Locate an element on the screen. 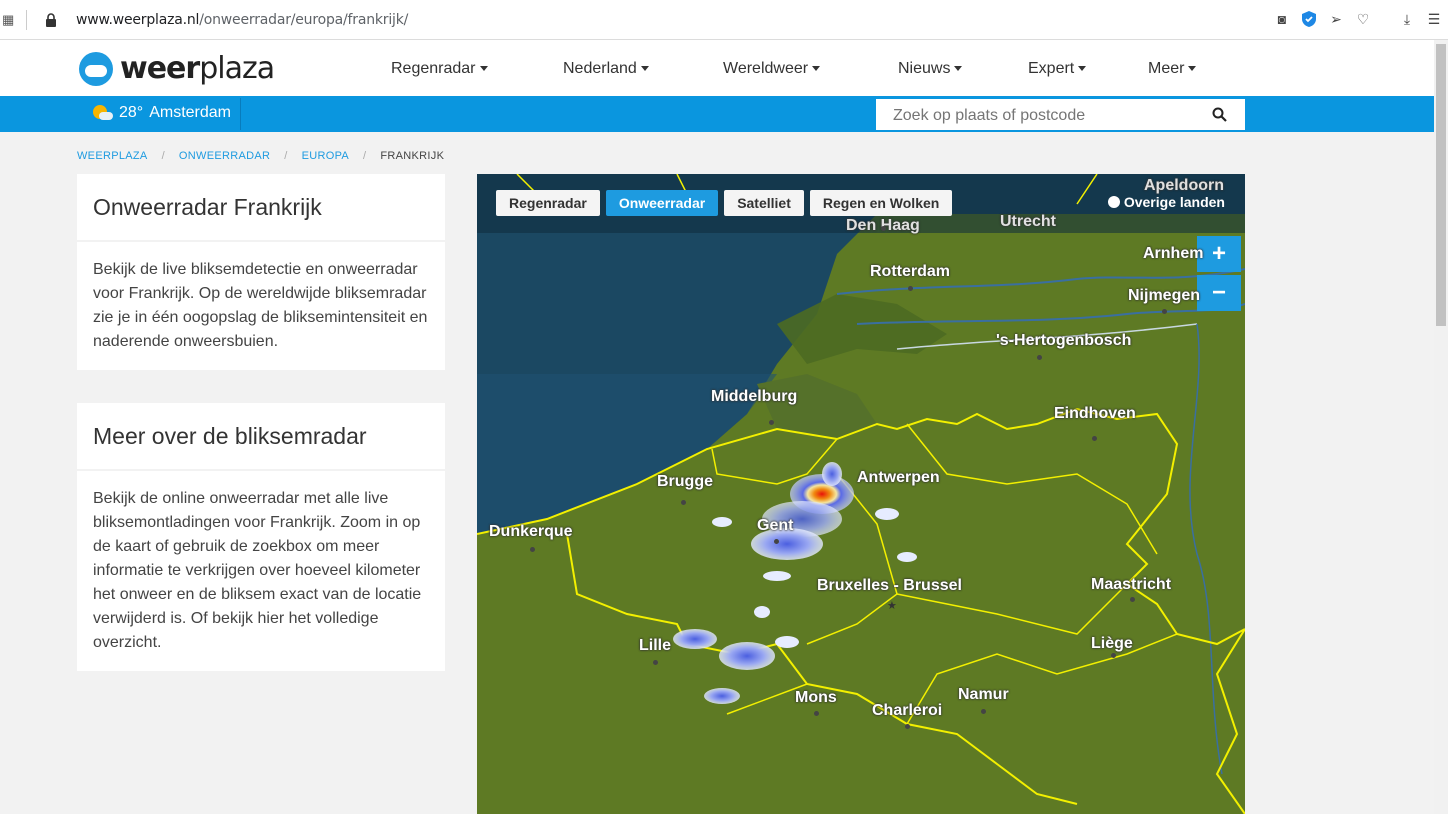  breadcrumb-weerplaza: WEERPLAZA is located at coordinates (112, 156).